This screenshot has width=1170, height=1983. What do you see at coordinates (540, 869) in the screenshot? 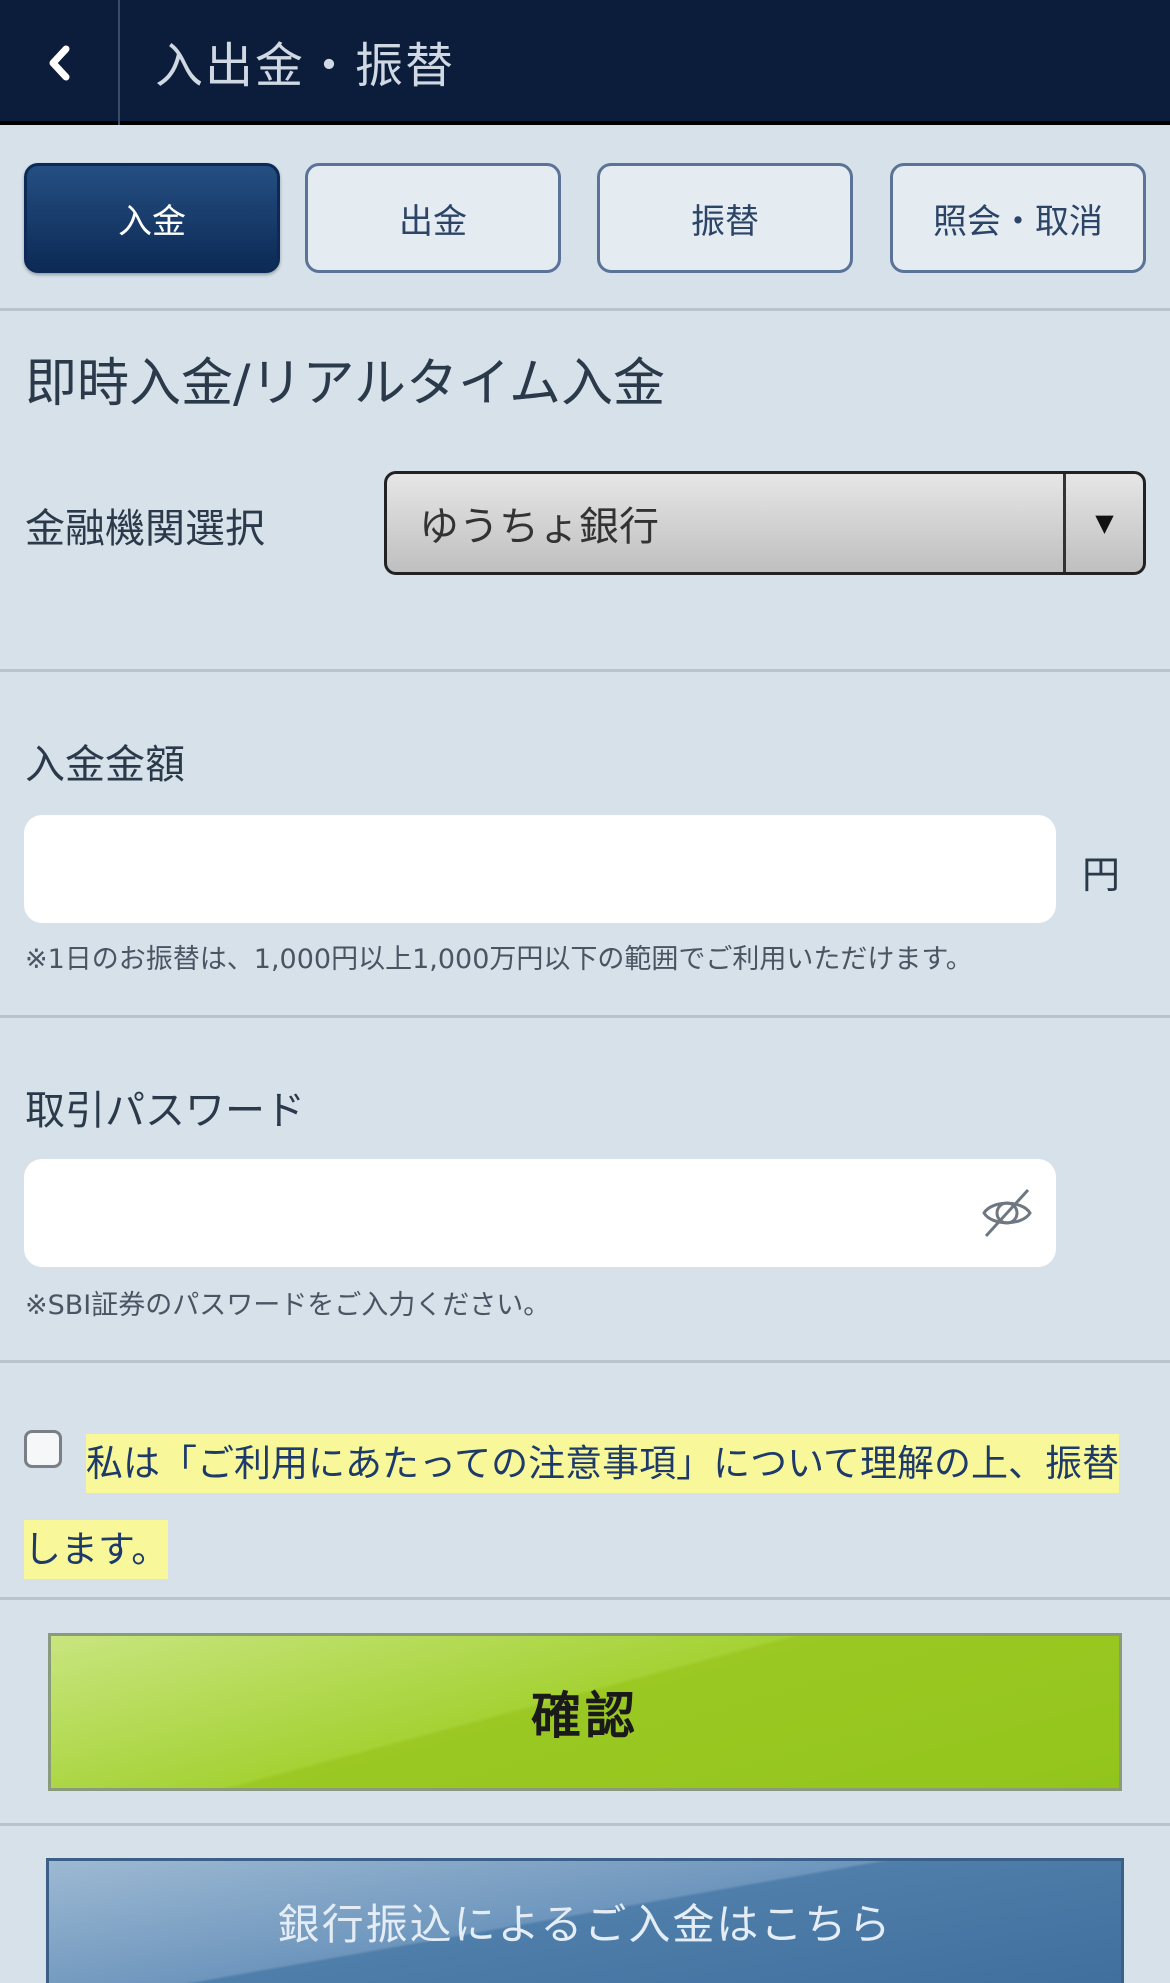
I see `amount-input` at bounding box center [540, 869].